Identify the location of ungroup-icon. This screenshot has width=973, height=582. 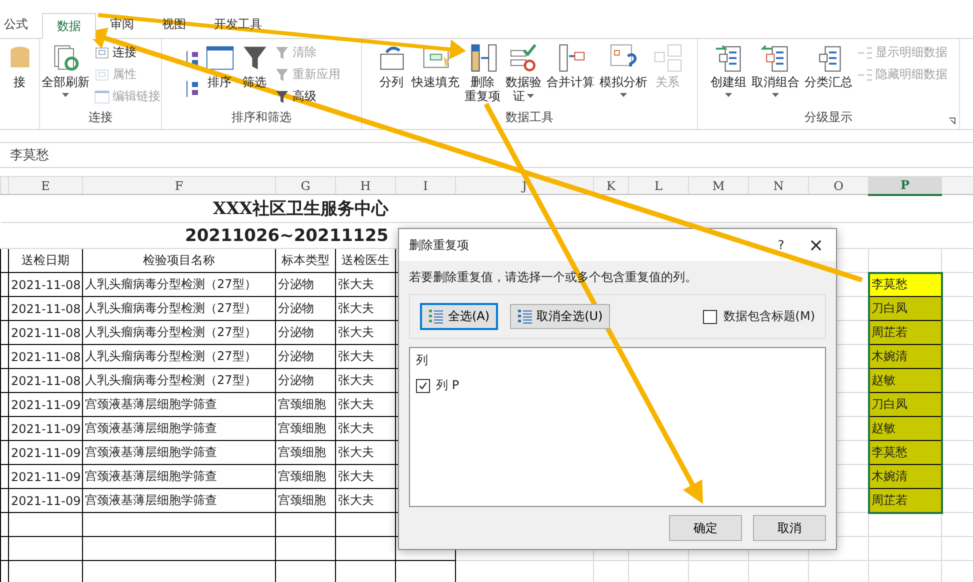
(775, 58).